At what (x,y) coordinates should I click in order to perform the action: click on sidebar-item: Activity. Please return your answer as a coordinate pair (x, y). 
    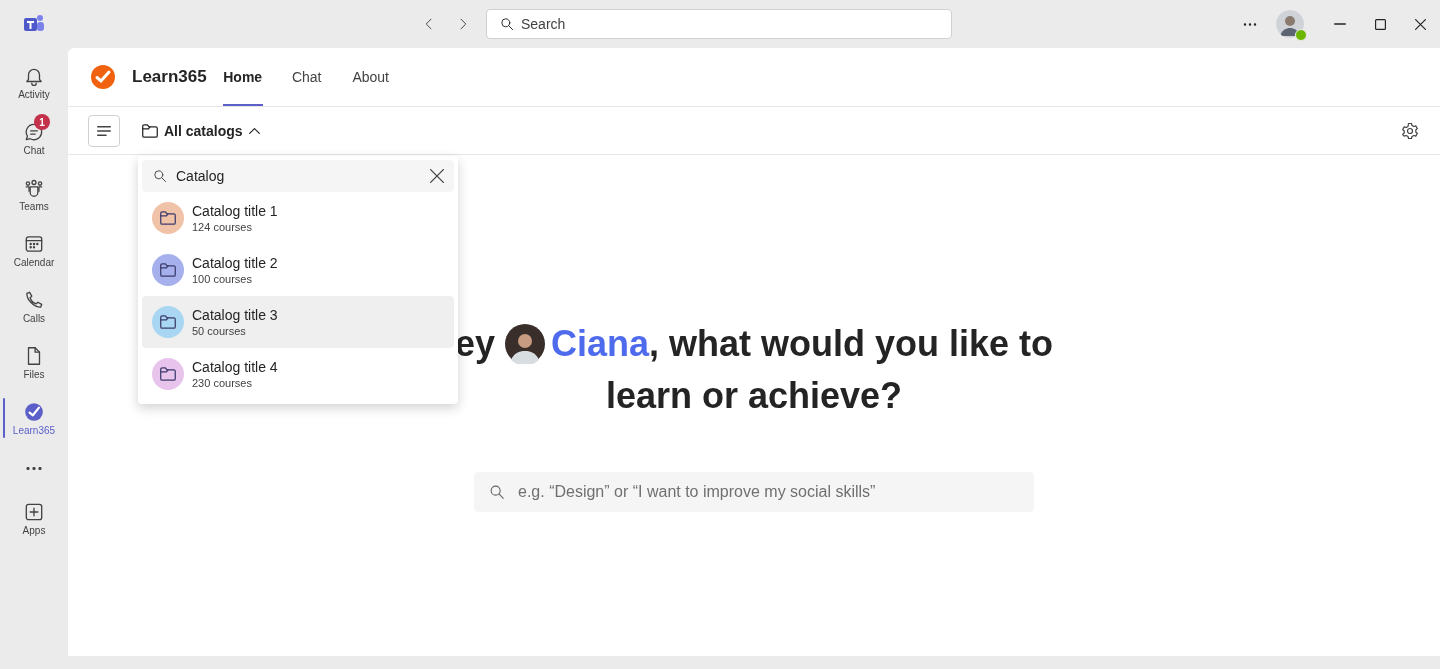
    Looking at the image, I should click on (34, 82).